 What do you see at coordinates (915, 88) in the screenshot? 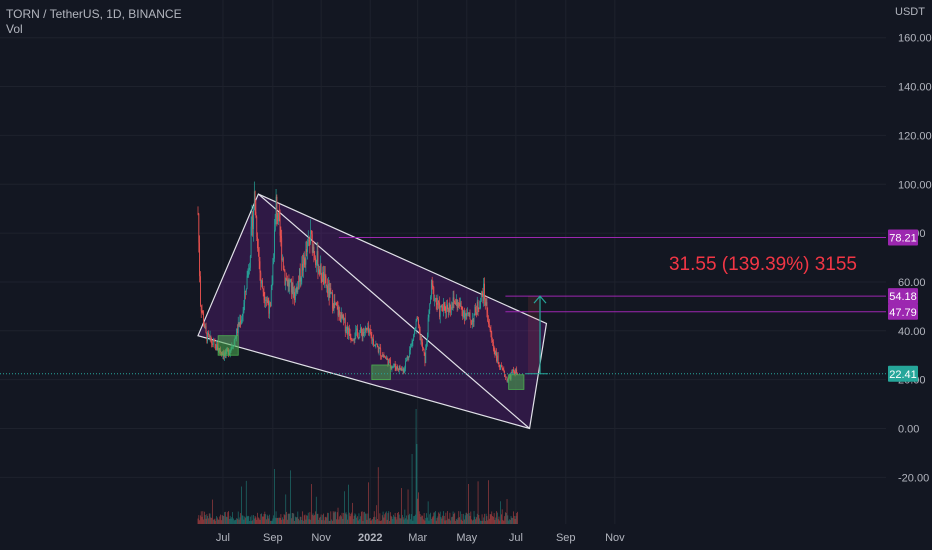
I see `y-tick-label: 140.00` at bounding box center [915, 88].